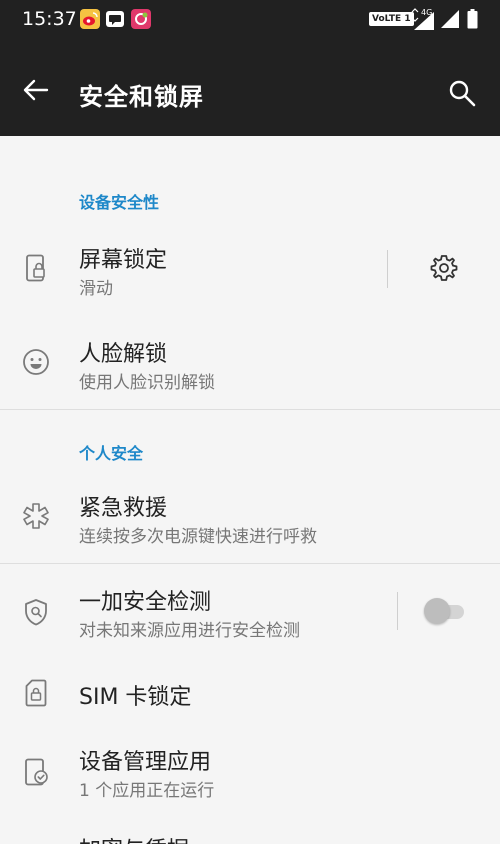 The image size is (500, 844). Describe the element at coordinates (145, 762) in the screenshot. I see `device-admin-apps-title: 设备管理应用` at that location.